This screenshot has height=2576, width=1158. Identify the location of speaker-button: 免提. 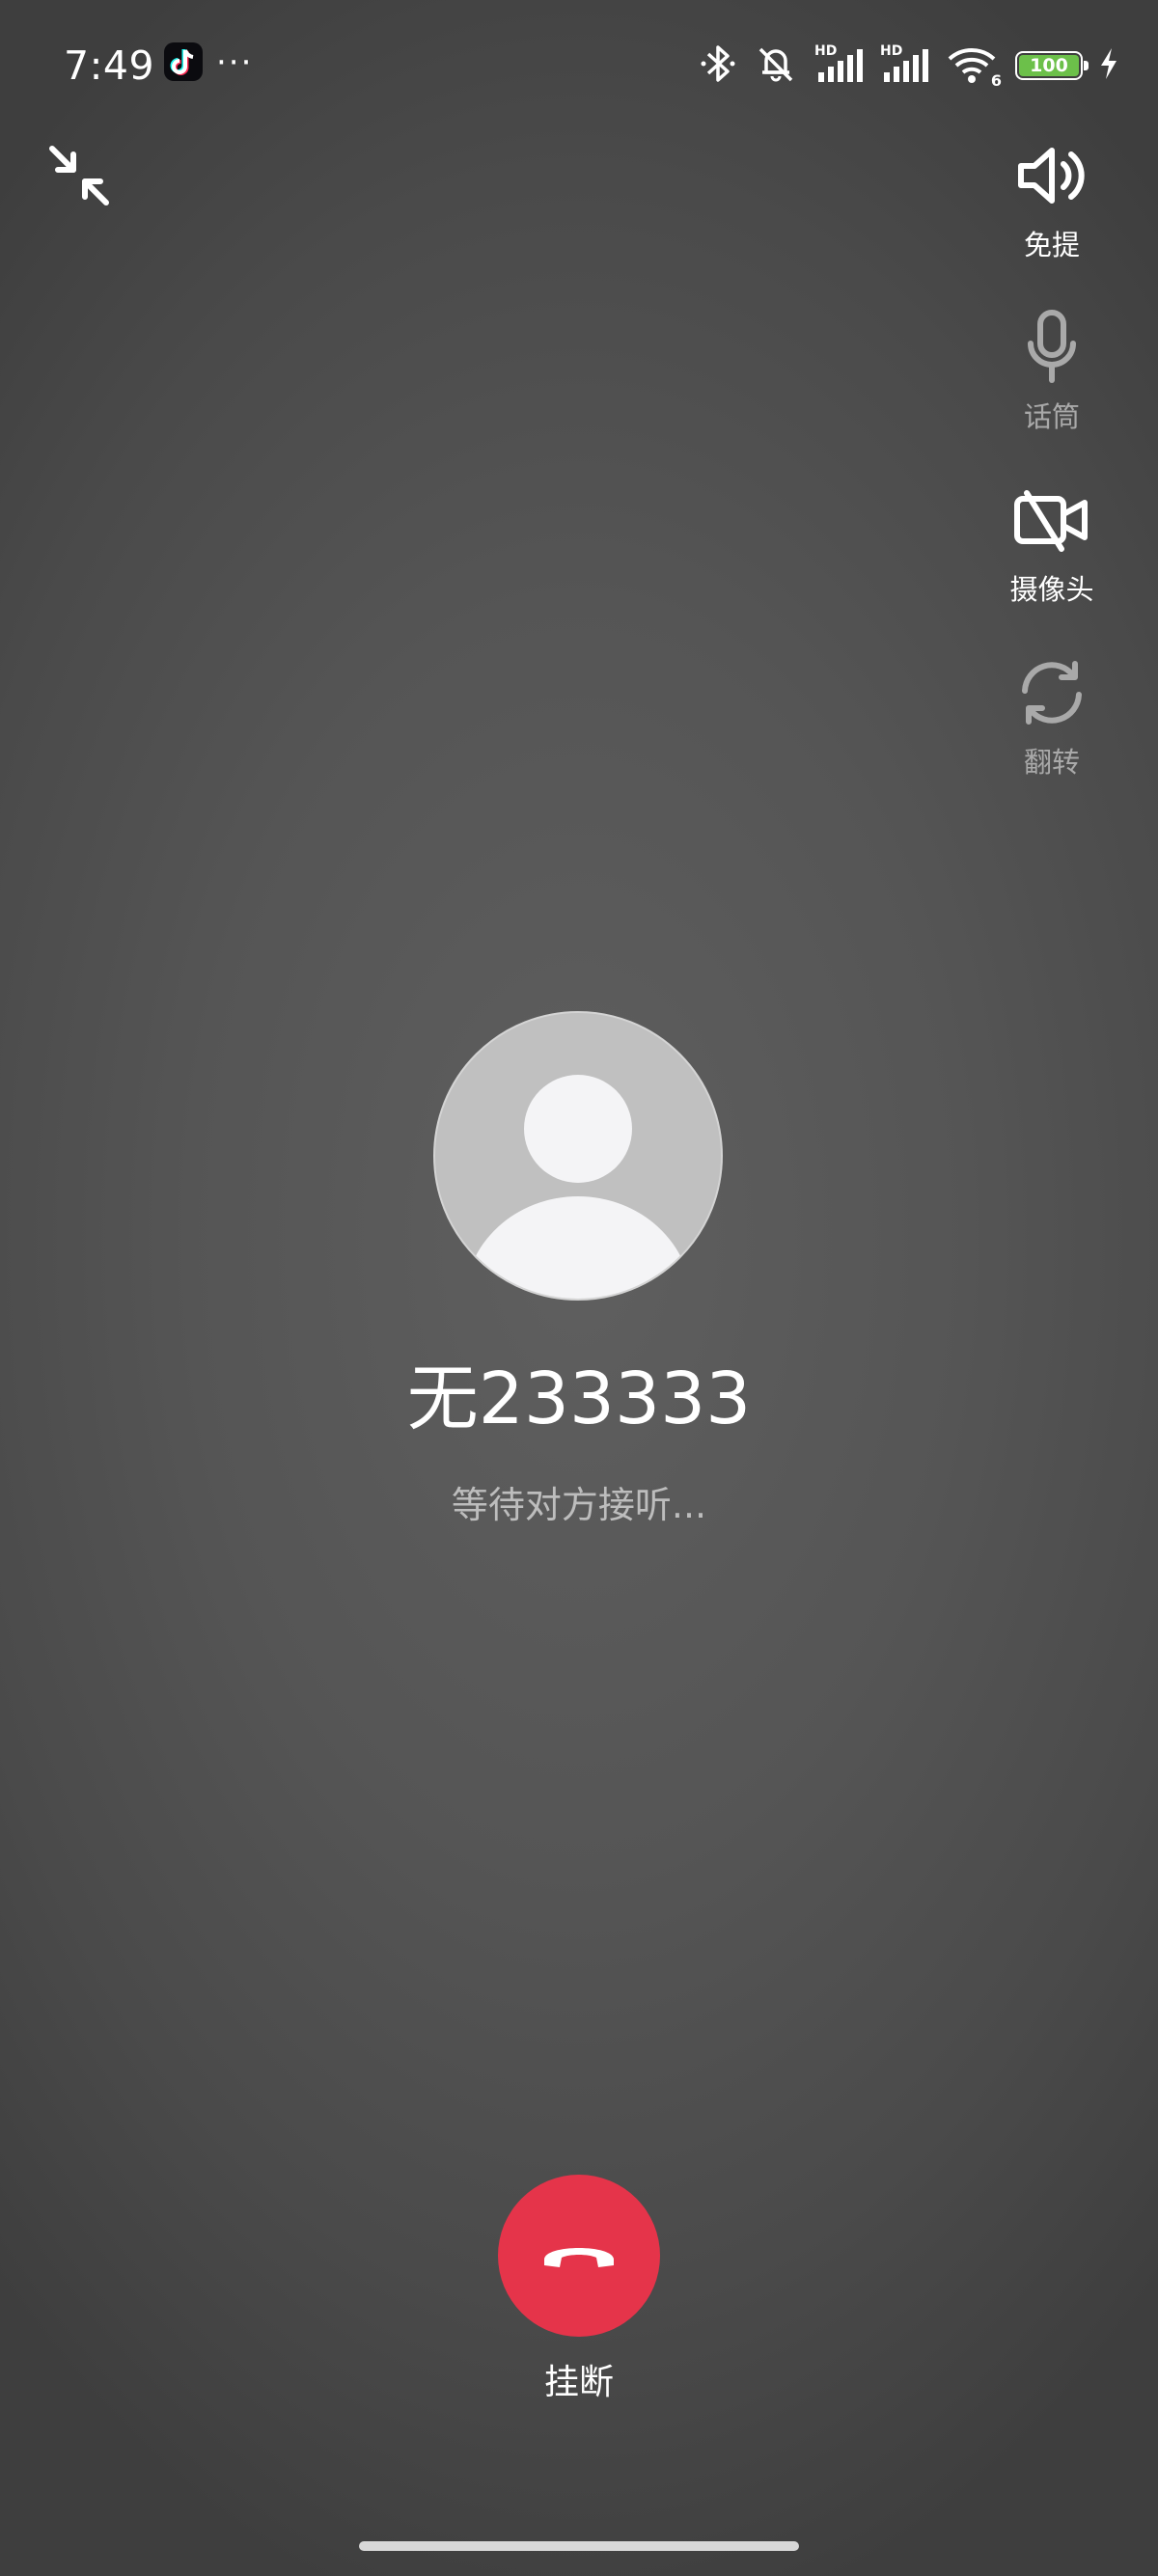
(1052, 200).